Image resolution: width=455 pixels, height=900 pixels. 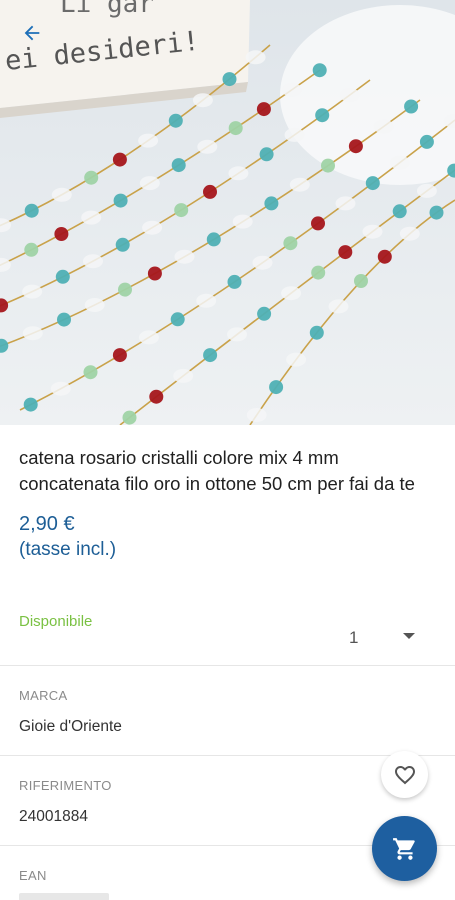 What do you see at coordinates (409, 636) in the screenshot?
I see `dropdown-arrow-icon` at bounding box center [409, 636].